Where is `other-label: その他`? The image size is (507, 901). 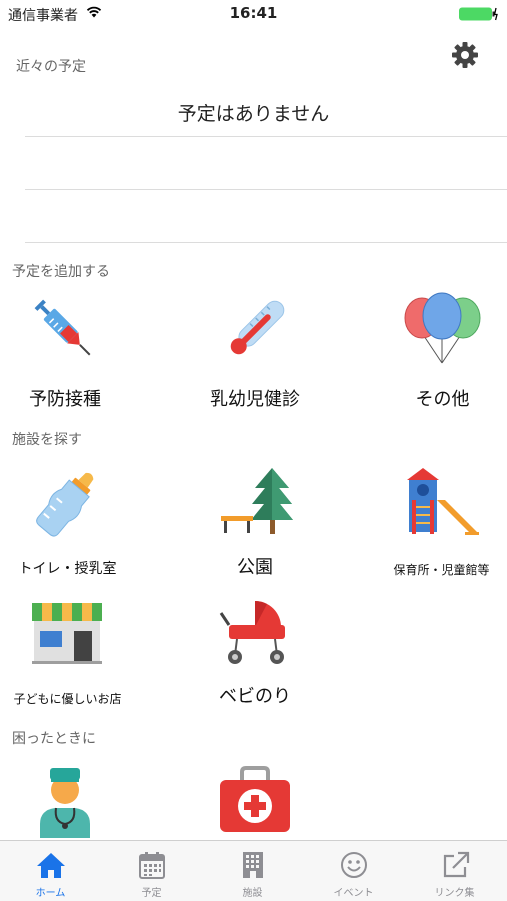 other-label: その他 is located at coordinates (442, 399).